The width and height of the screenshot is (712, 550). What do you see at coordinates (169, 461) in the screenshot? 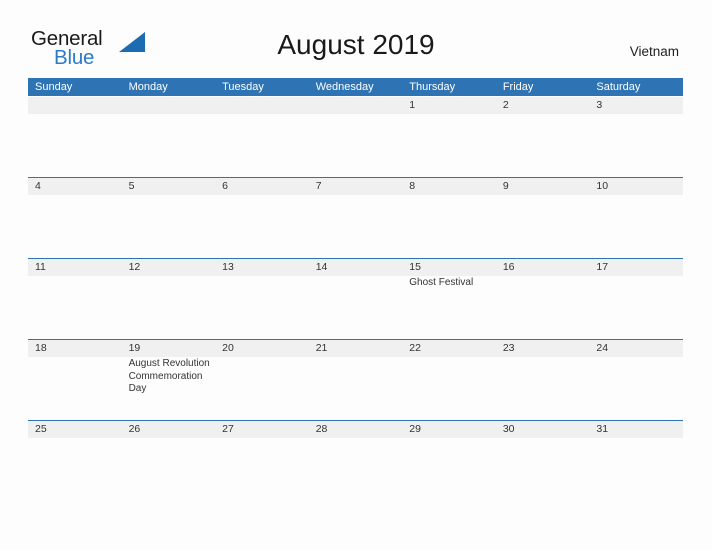
I see `calendar-day-cell: 26` at bounding box center [169, 461].